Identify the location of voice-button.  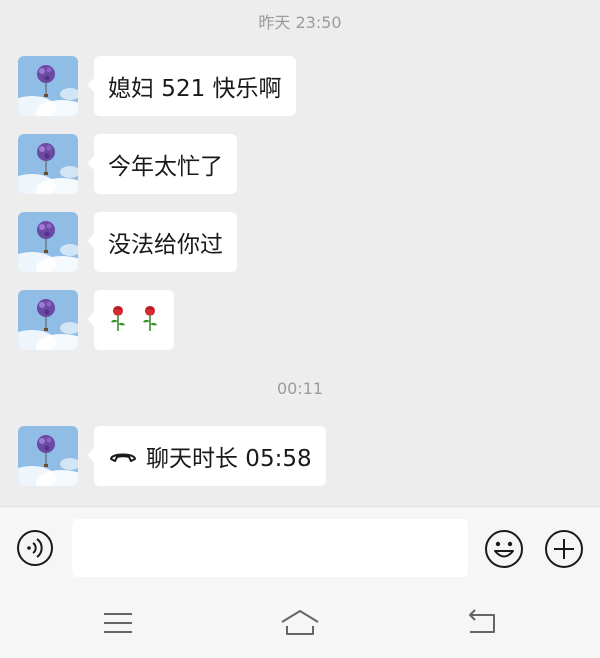
(35, 548).